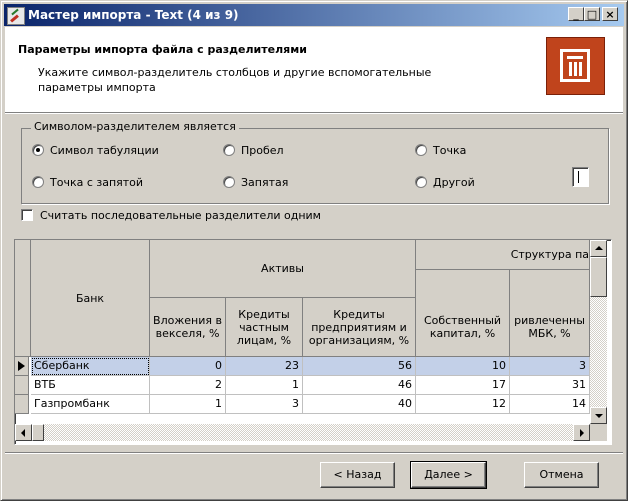 Image resolution: width=628 pixels, height=501 pixels. I want to click on radio-other-label: Другой, so click(454, 182).